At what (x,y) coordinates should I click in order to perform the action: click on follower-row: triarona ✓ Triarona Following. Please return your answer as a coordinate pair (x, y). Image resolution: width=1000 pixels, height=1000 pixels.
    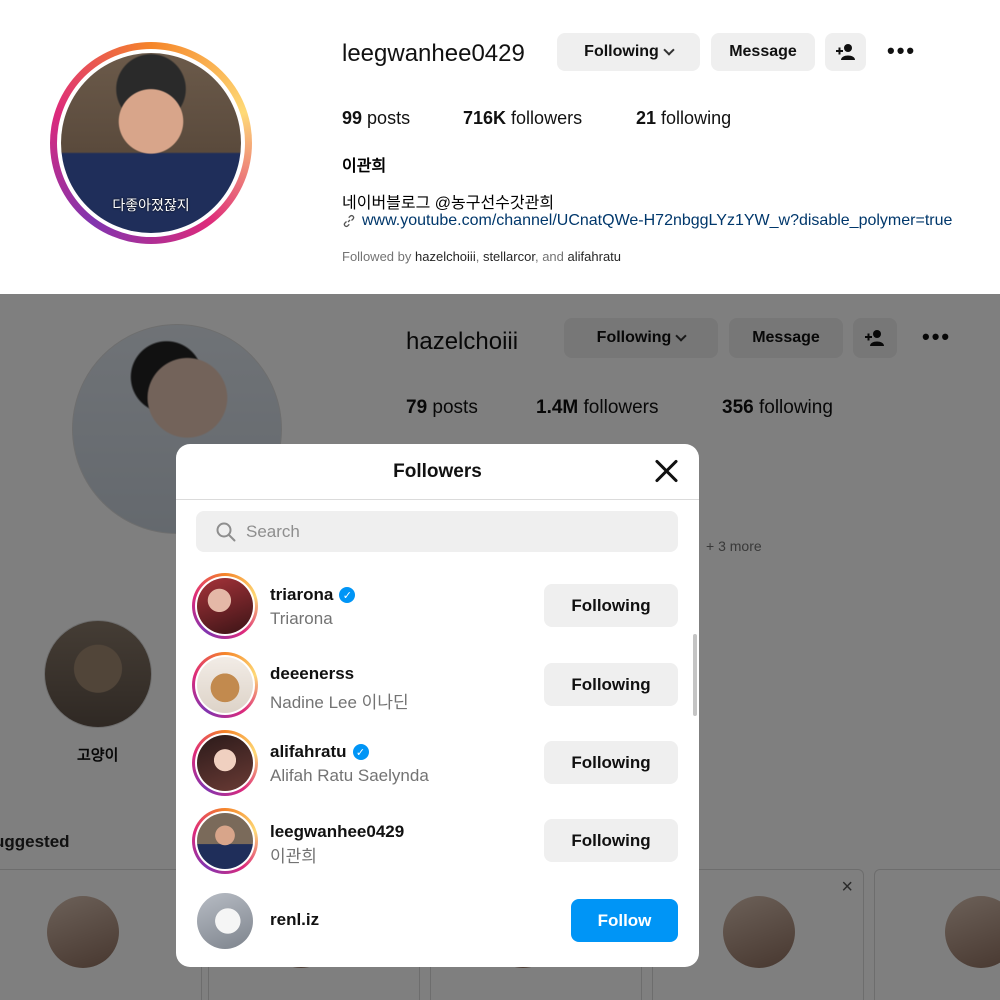
    Looking at the image, I should click on (437, 608).